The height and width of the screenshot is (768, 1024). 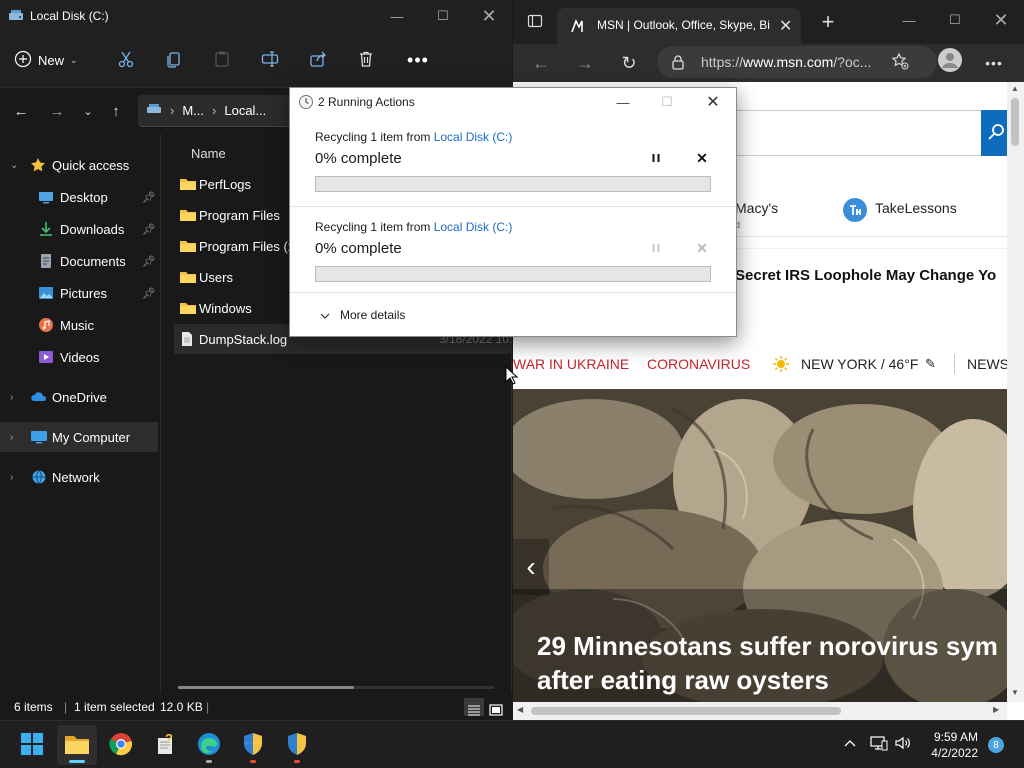 I want to click on sidebar-item-documents: Documents 📌︎, so click(x=79, y=261).